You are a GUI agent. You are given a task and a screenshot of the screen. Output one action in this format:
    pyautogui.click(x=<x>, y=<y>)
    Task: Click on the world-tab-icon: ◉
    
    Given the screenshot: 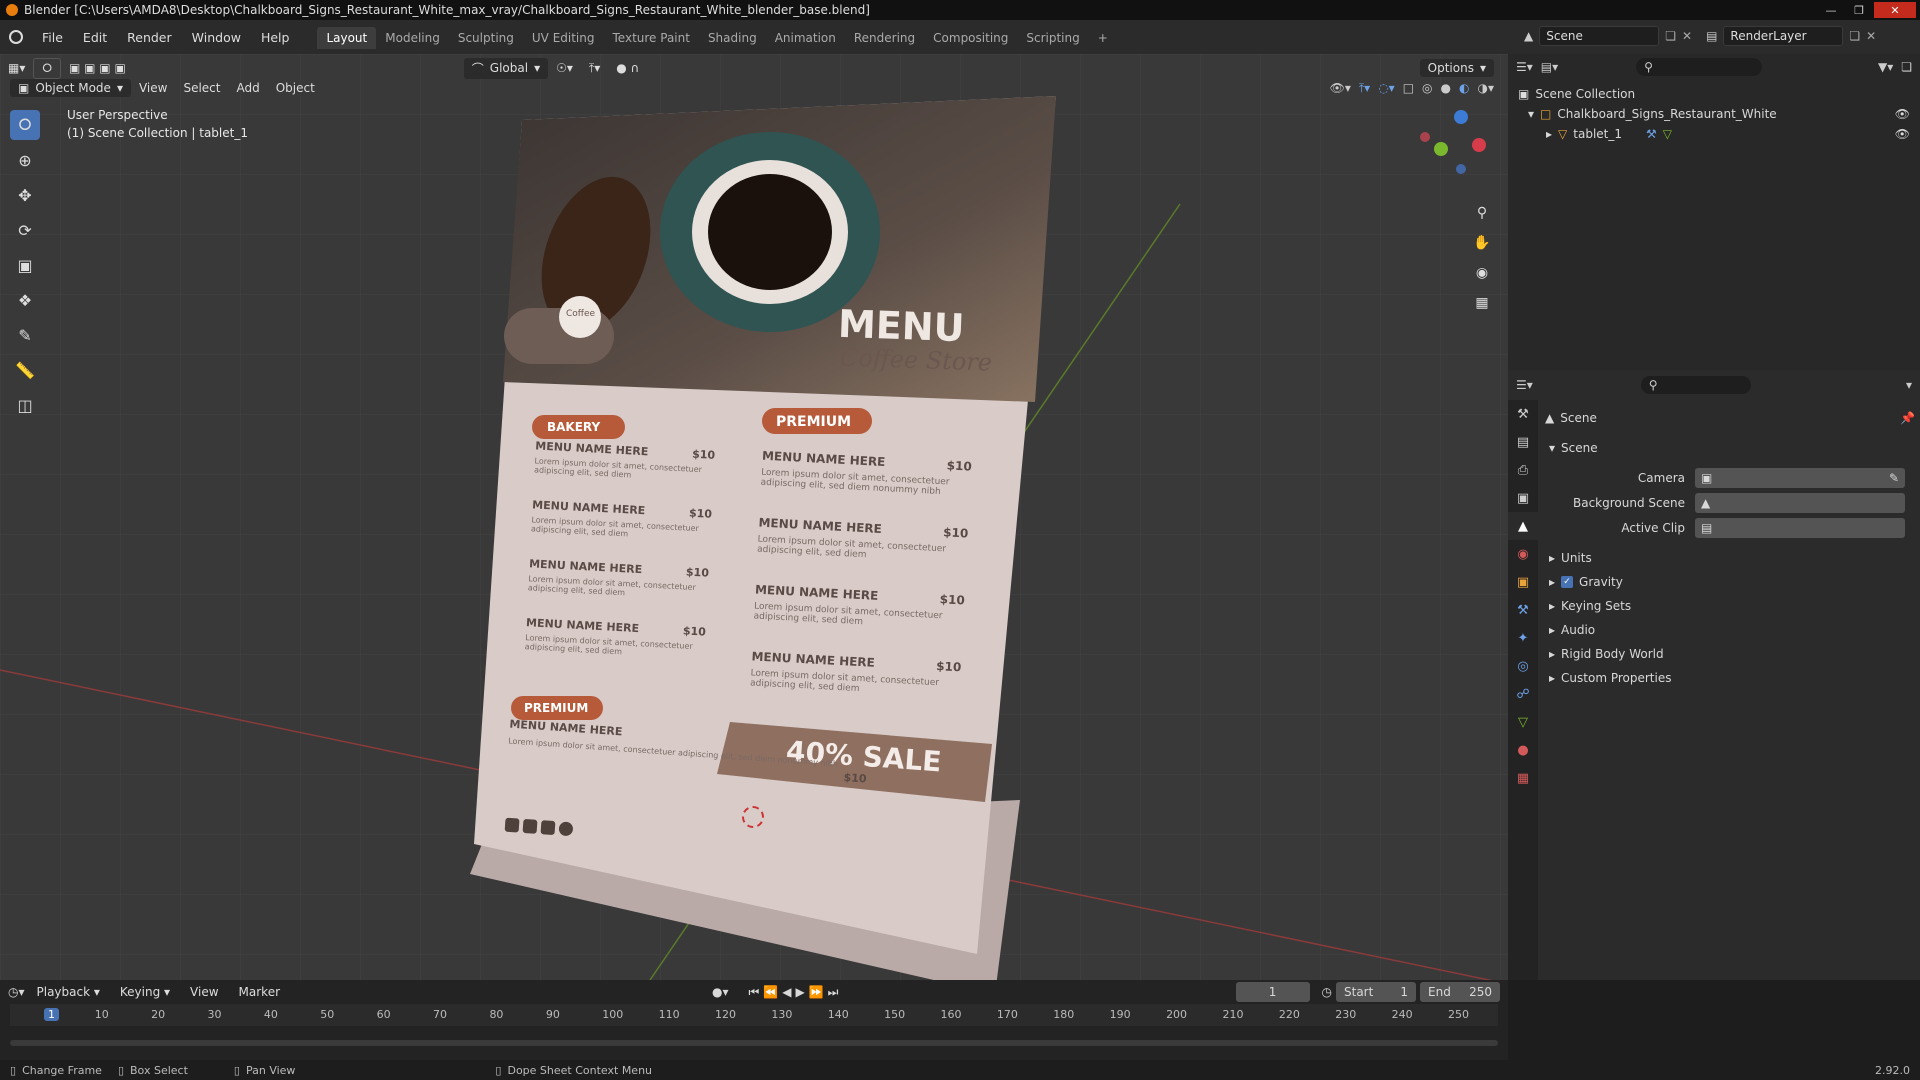 What is the action you would take?
    pyautogui.click(x=1523, y=554)
    